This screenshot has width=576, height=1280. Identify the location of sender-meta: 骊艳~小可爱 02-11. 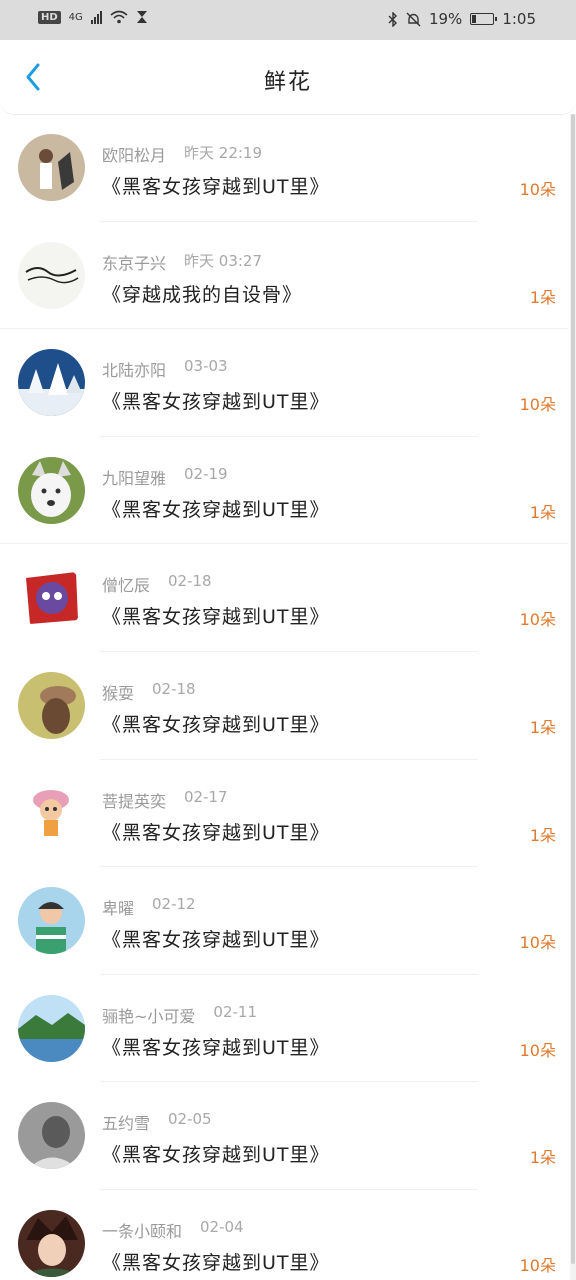
(179, 1015).